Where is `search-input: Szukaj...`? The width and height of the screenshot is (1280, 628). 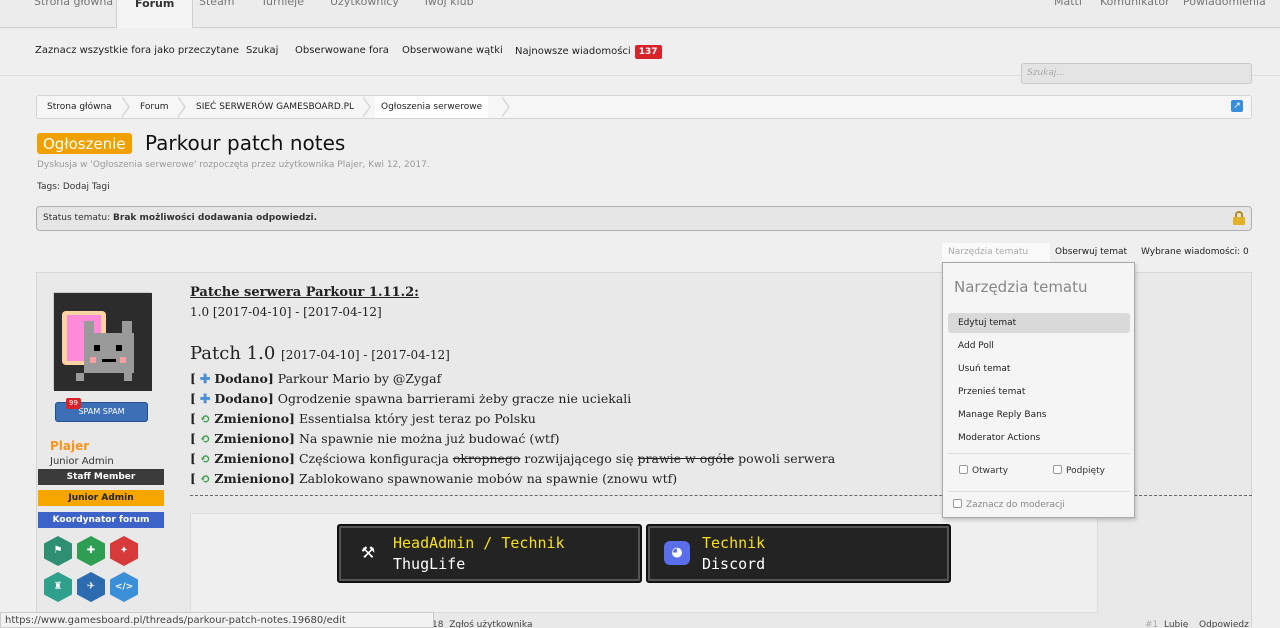 search-input: Szukaj... is located at coordinates (1136, 73).